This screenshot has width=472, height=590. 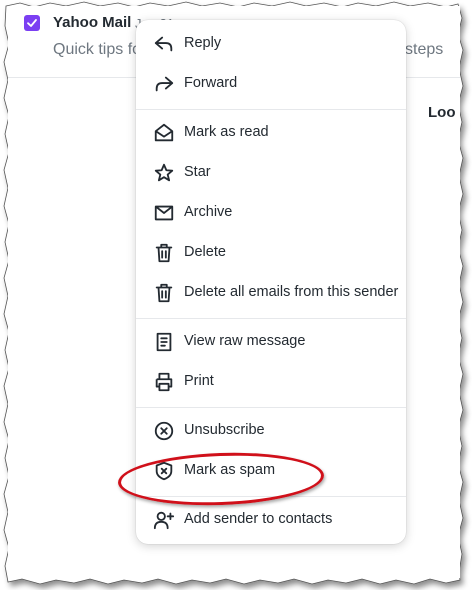 I want to click on email-sender: Yahoo Mail, so click(x=92, y=22).